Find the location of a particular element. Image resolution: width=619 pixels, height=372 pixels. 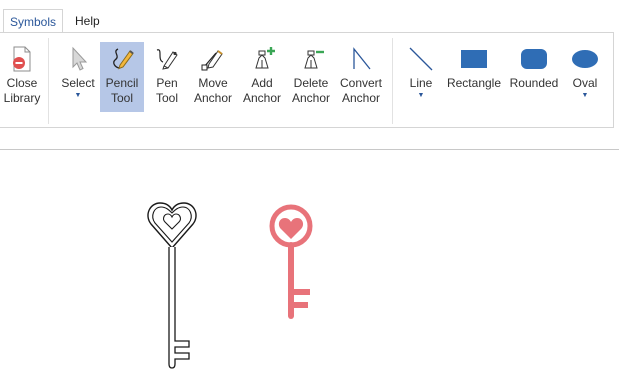

add-anchor-button: Add Anchor is located at coordinates (262, 77).